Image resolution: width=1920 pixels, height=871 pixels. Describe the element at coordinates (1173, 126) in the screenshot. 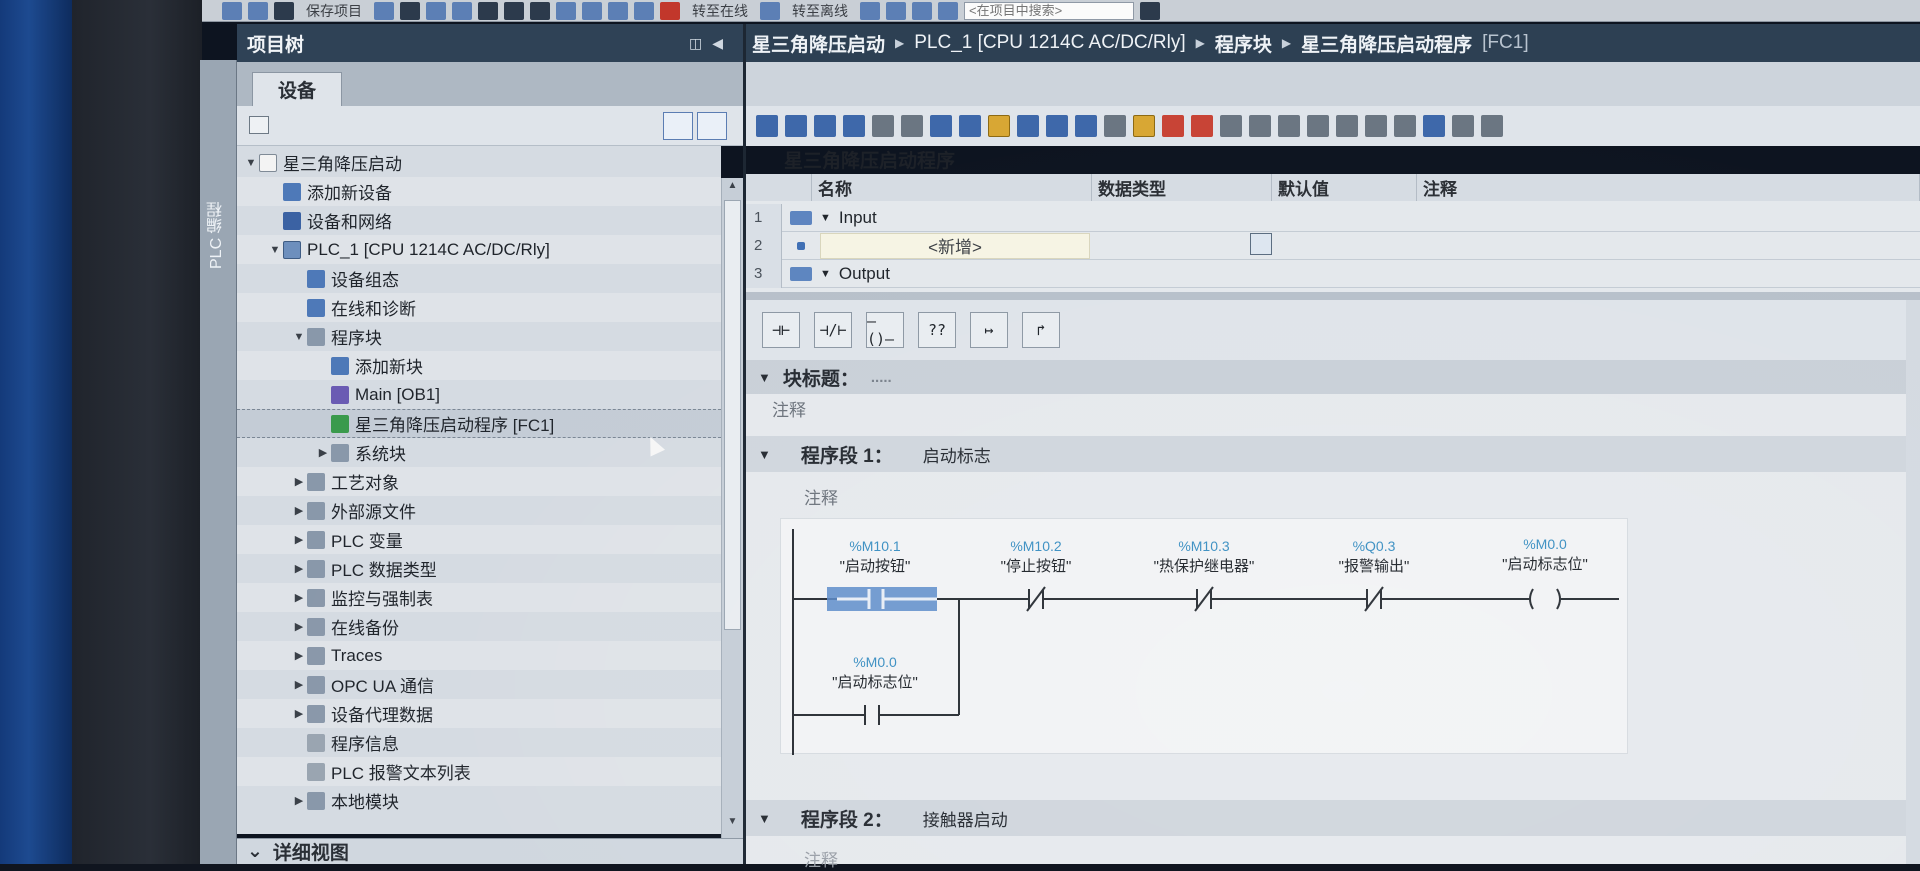

I see `go-to-error-icon` at that location.